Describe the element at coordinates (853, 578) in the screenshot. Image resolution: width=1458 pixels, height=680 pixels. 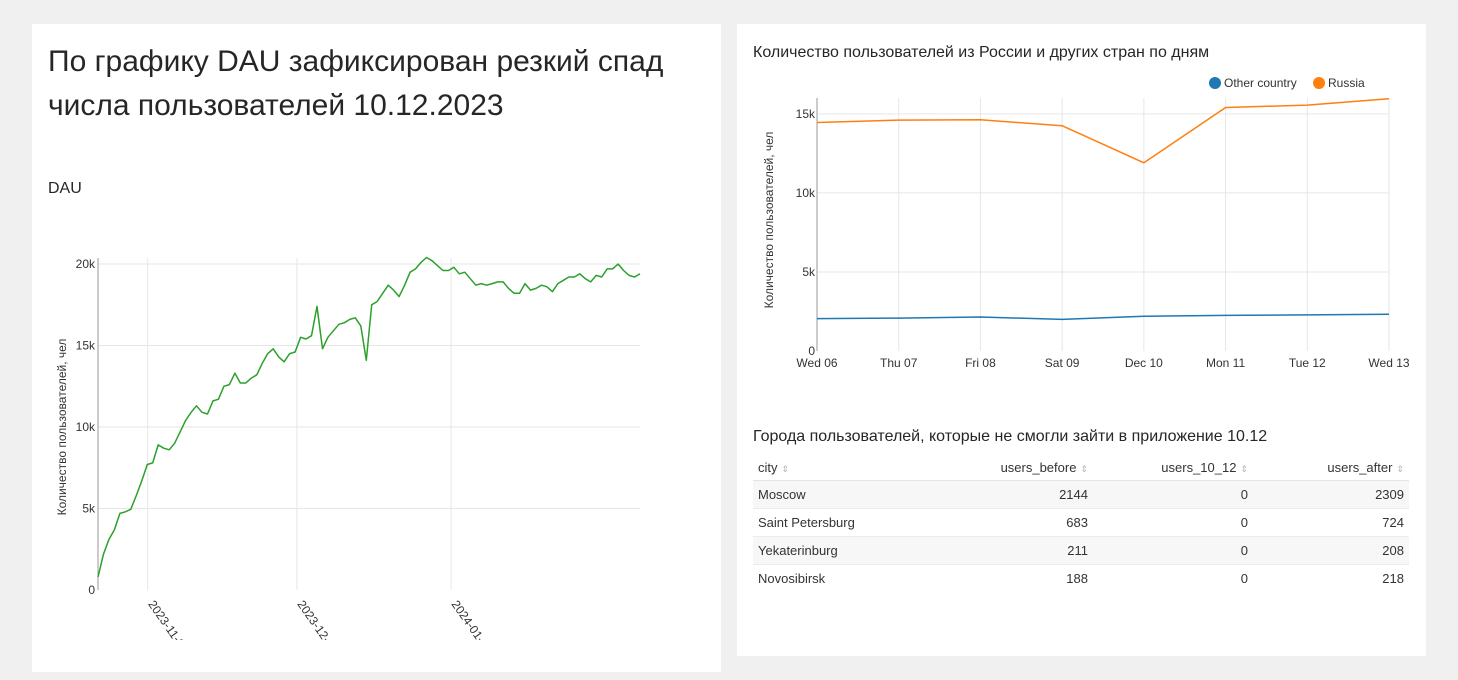
I see `cell-city: Novosibirsk` at that location.